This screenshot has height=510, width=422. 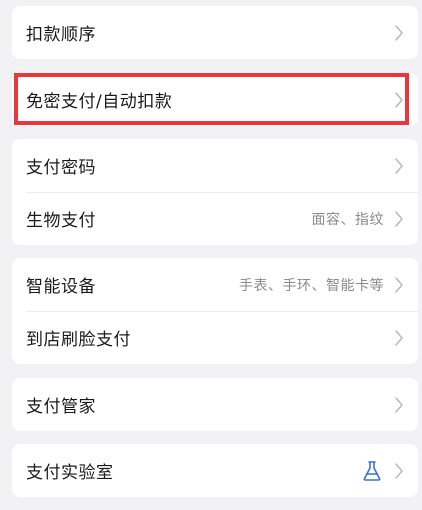 I want to click on row-biometric-payment: 生物支付 面容、指纹, so click(x=215, y=218).